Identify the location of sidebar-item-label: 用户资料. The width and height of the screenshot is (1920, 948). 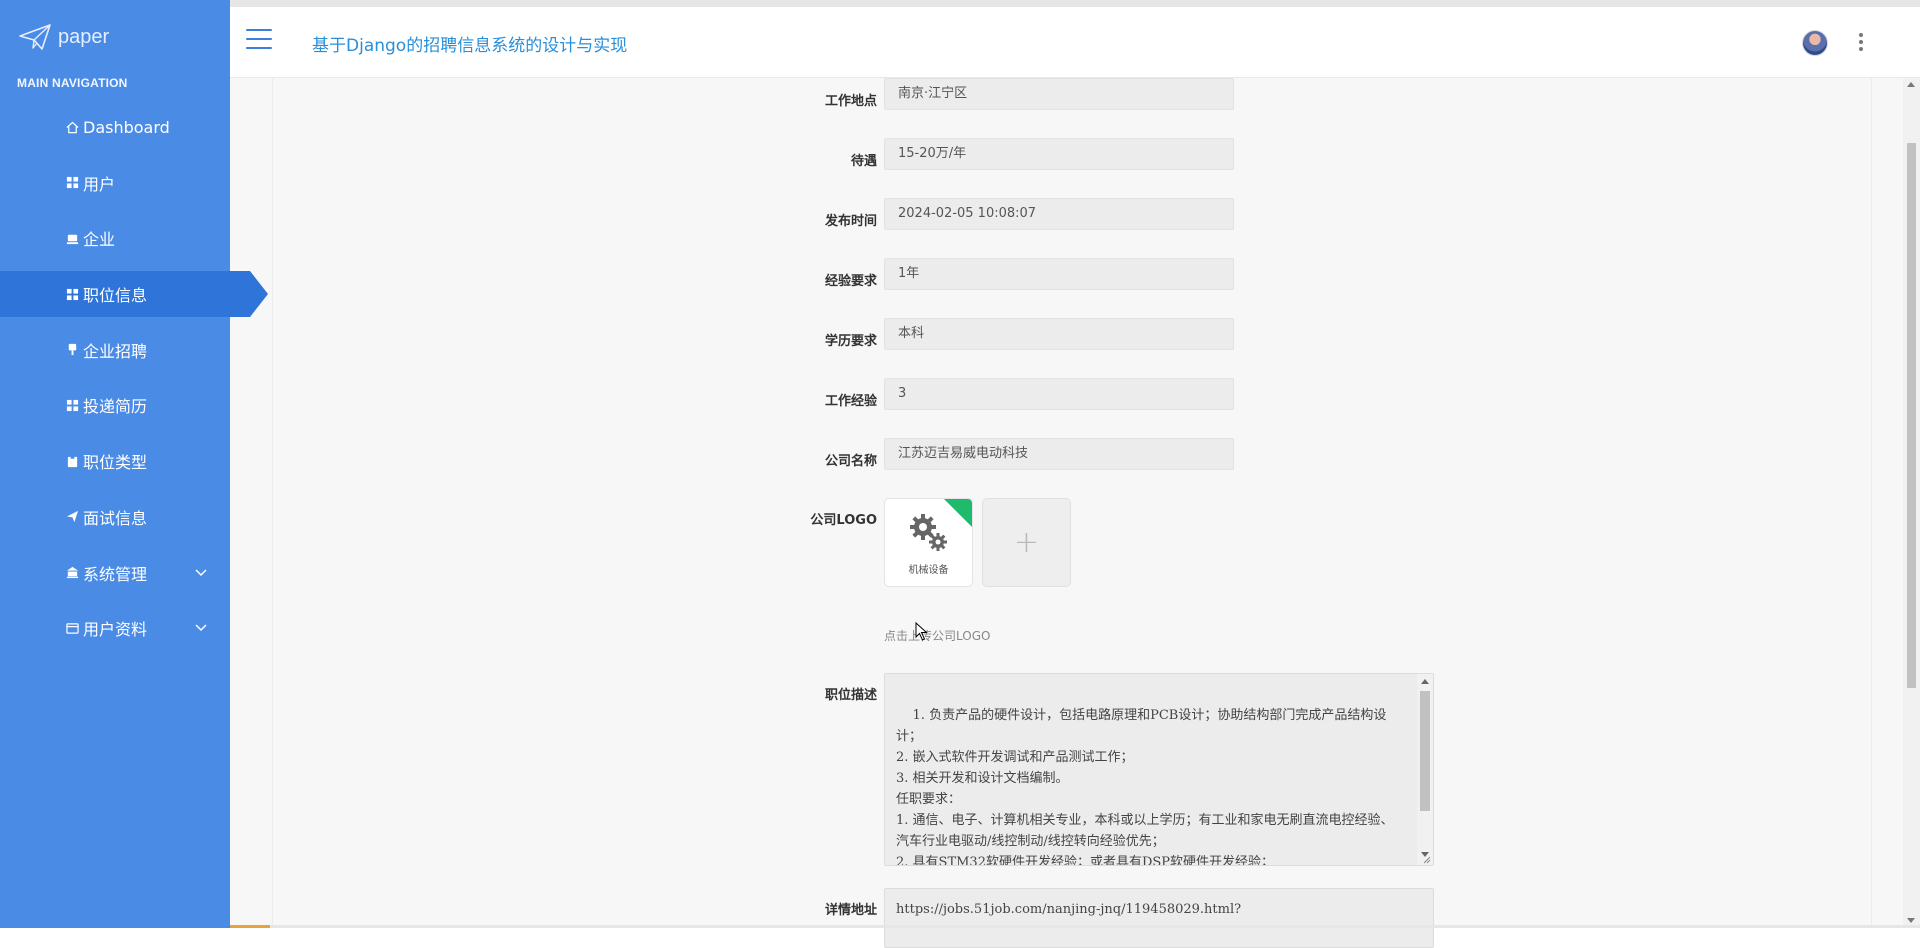
(115, 628).